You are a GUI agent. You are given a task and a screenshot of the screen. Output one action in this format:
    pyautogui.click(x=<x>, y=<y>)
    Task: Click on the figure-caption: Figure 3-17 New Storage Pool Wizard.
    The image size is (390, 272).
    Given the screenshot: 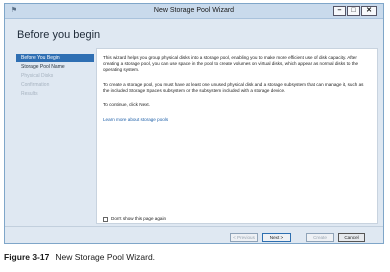 What is the action you would take?
    pyautogui.click(x=79, y=257)
    